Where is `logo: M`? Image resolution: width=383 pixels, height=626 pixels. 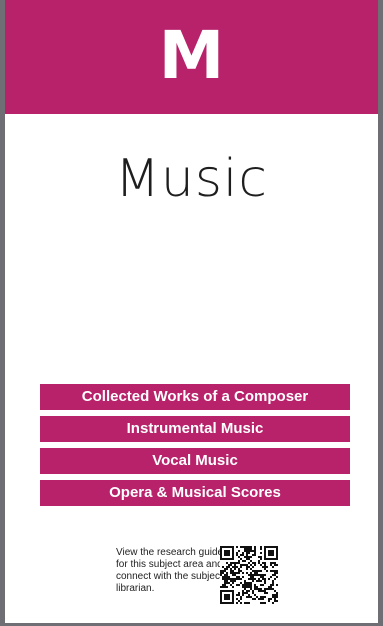 logo: M is located at coordinates (191, 55).